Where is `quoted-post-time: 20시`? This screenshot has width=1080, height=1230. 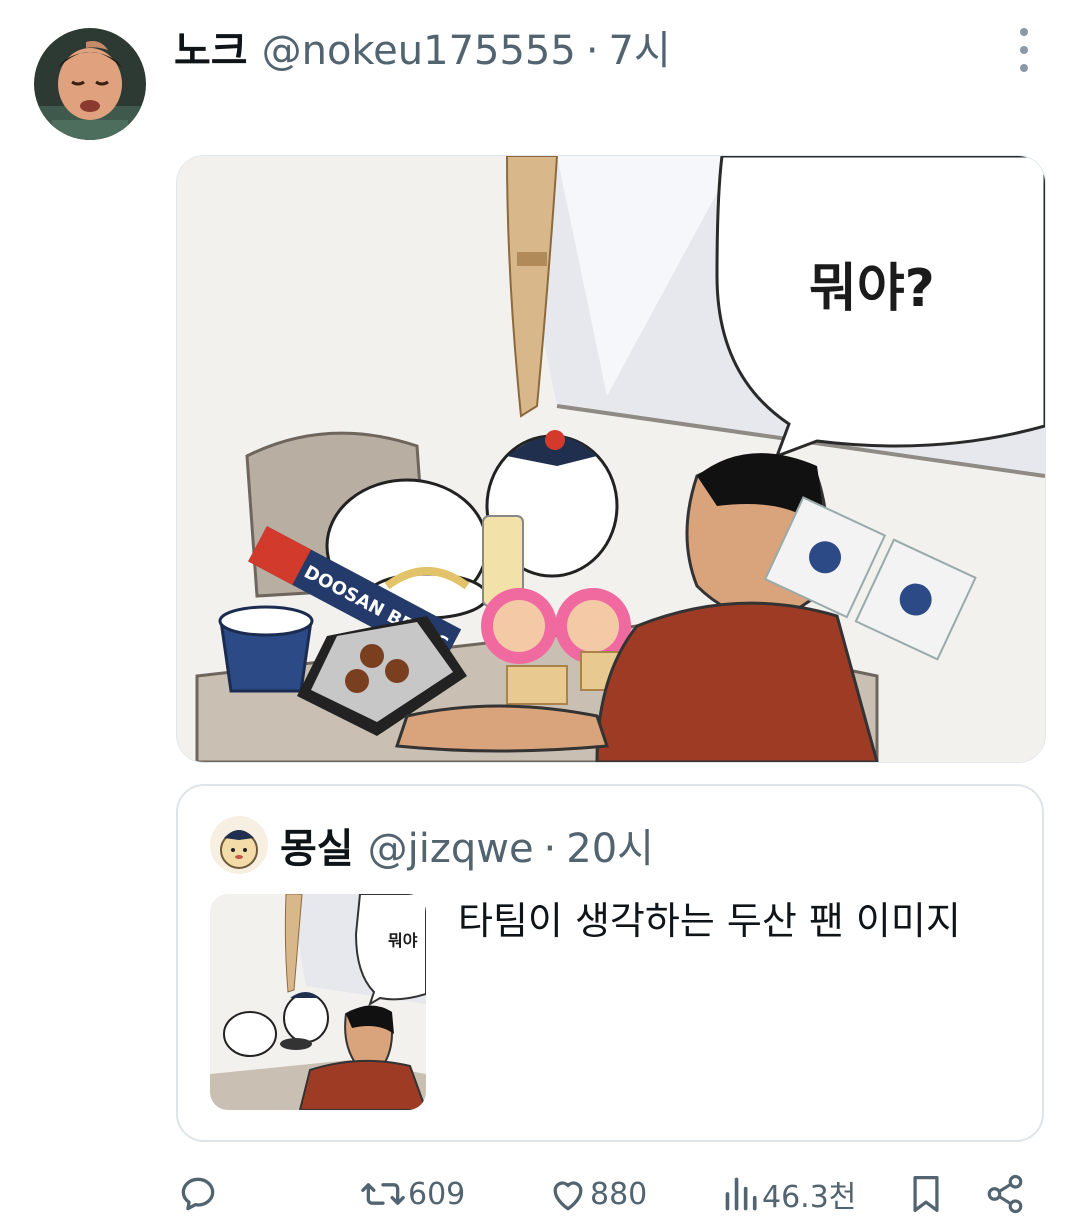
quoted-post-time: 20시 is located at coordinates (610, 845).